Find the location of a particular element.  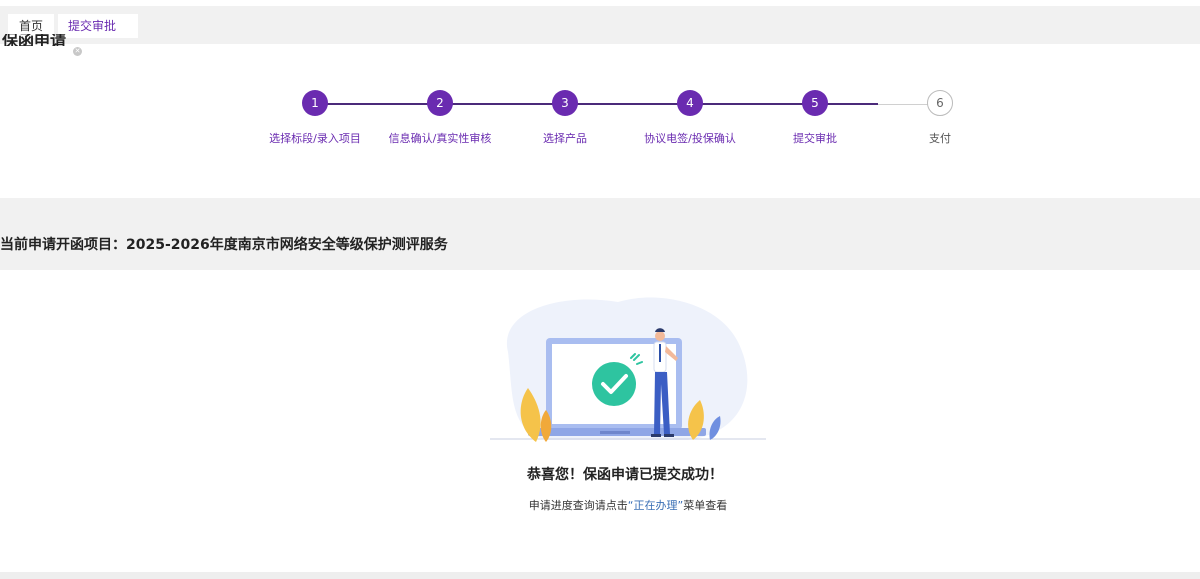

step-3: 3 选择产品 is located at coordinates (565, 117).